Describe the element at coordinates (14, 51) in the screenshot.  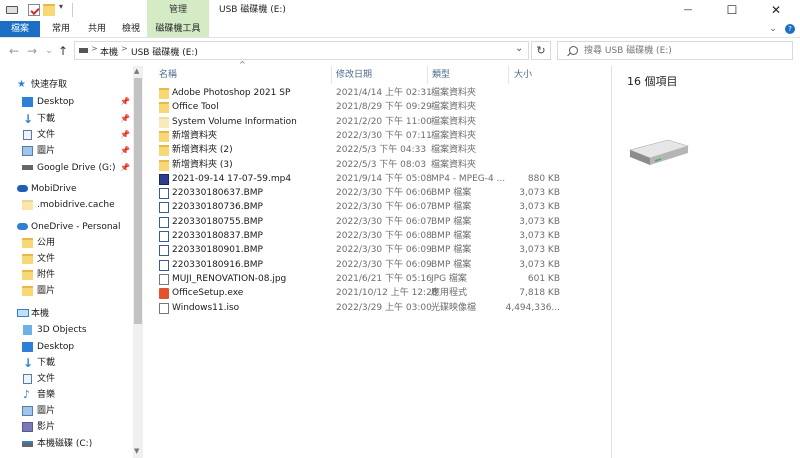
I see `back-button: ←` at that location.